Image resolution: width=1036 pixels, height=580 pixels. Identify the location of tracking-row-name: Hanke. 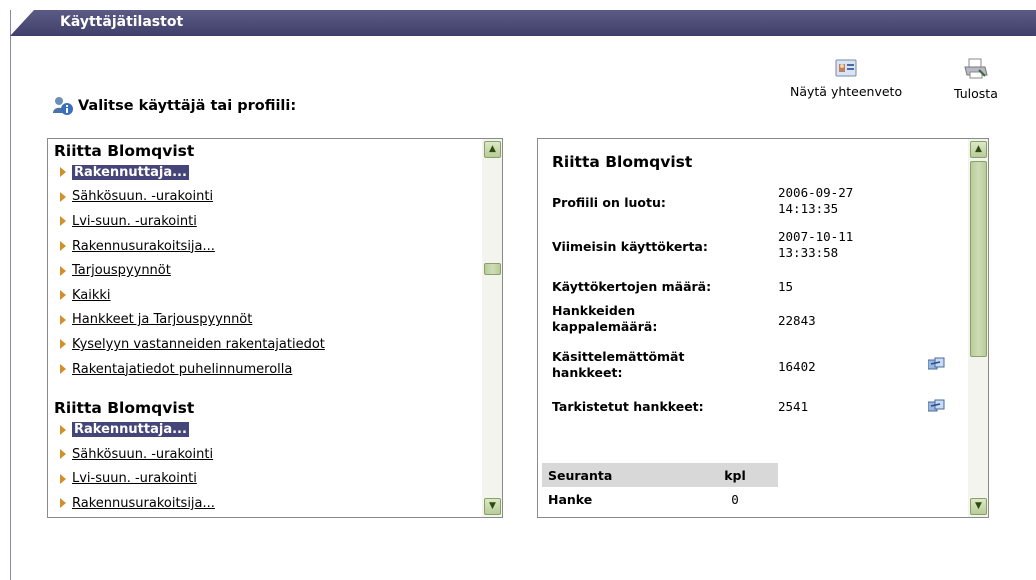
(570, 499).